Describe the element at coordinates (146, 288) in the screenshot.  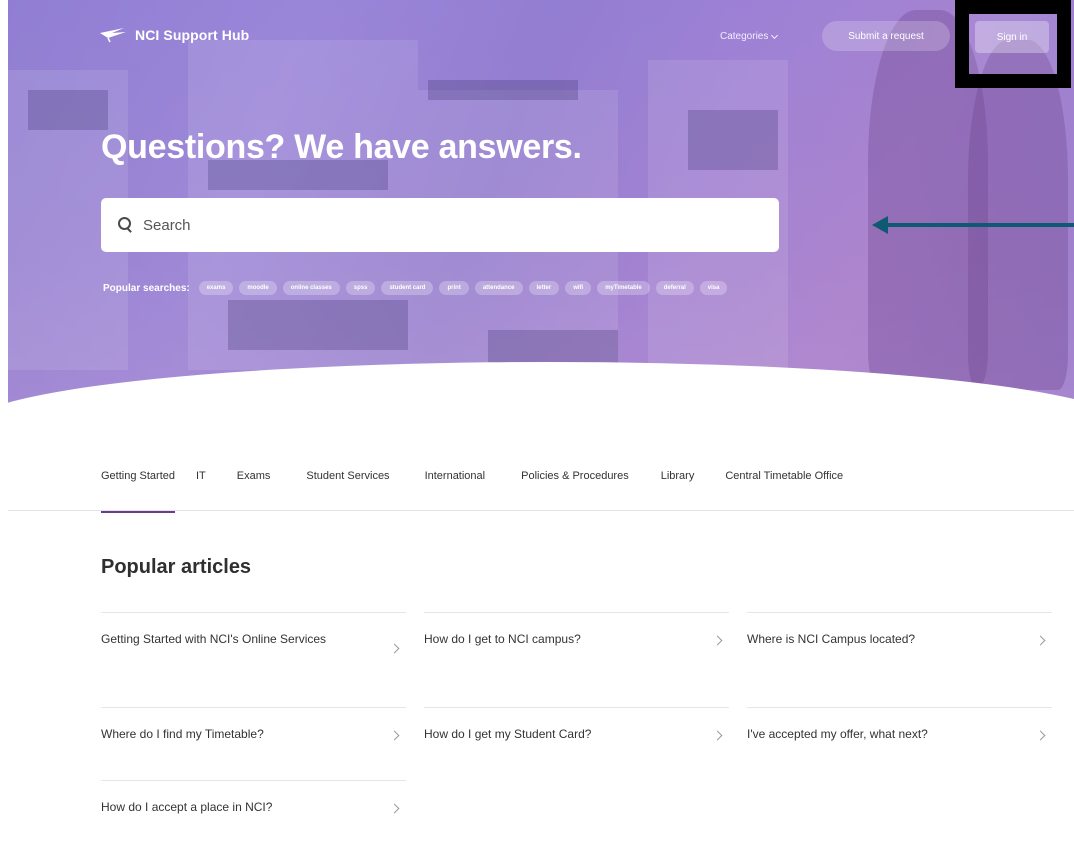
I see `popular-searches-label: Popular searches:` at that location.